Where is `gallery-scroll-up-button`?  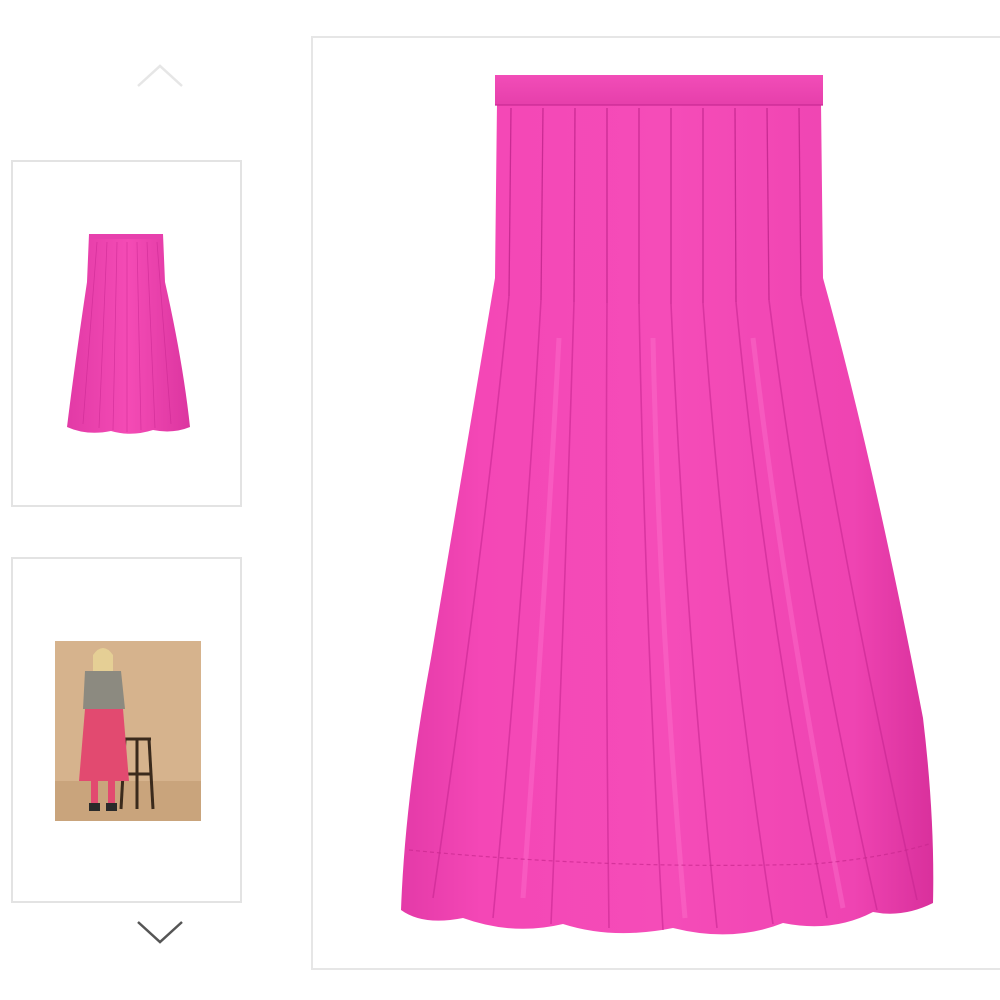 gallery-scroll-up-button is located at coordinates (160, 76).